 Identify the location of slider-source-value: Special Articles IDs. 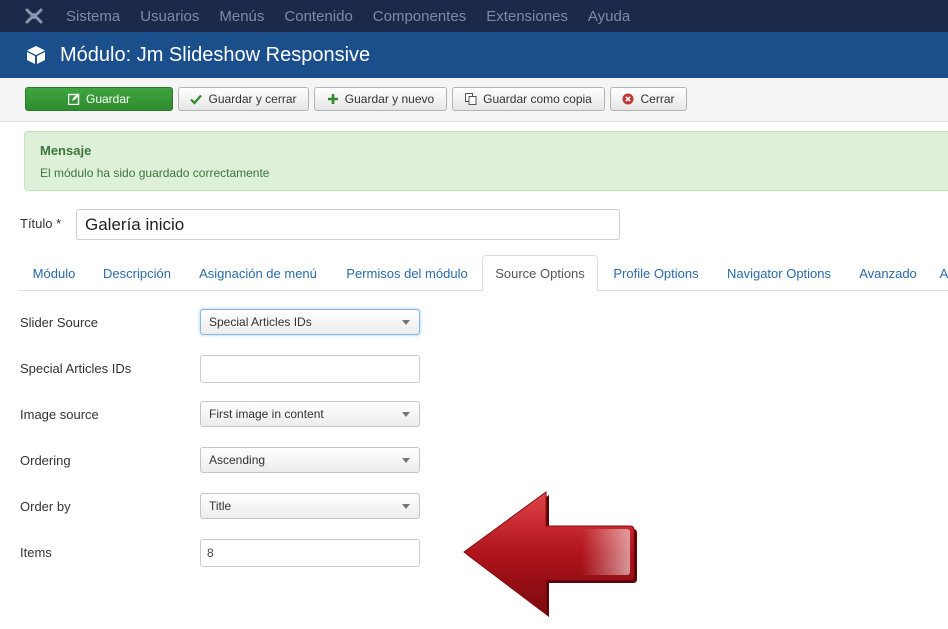
(260, 322).